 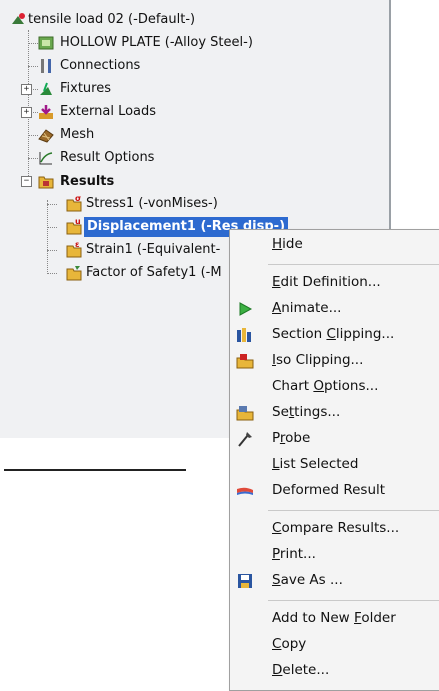 I want to click on menu-item-label: Deformed Result, so click(x=329, y=490).